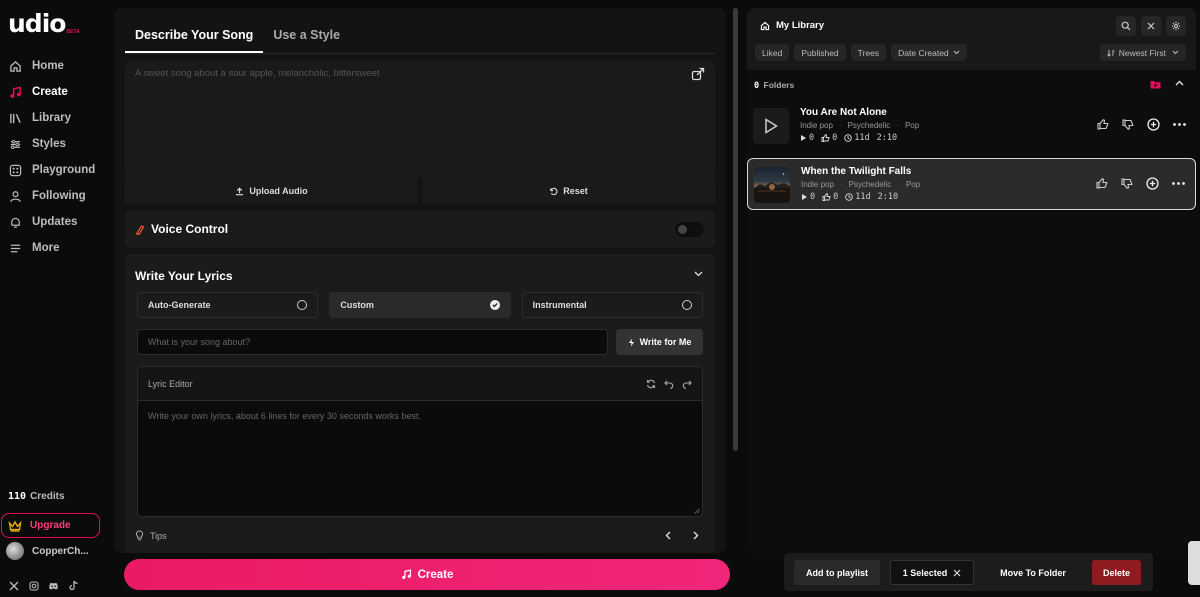  I want to click on credits-label: Credits, so click(47, 496).